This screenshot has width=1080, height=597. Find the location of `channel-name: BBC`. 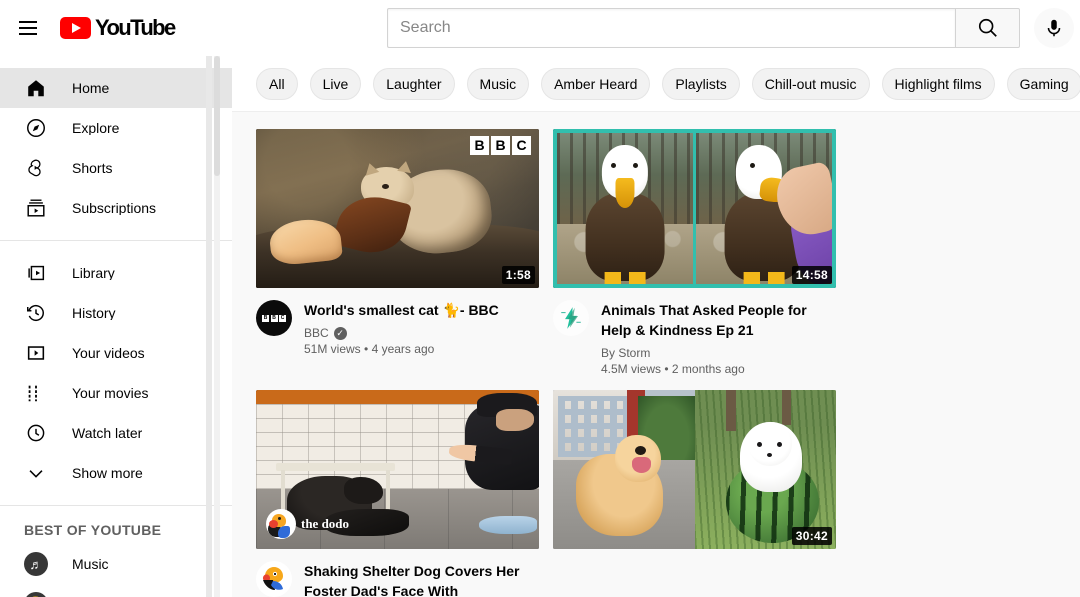

channel-name: BBC is located at coordinates (316, 333).